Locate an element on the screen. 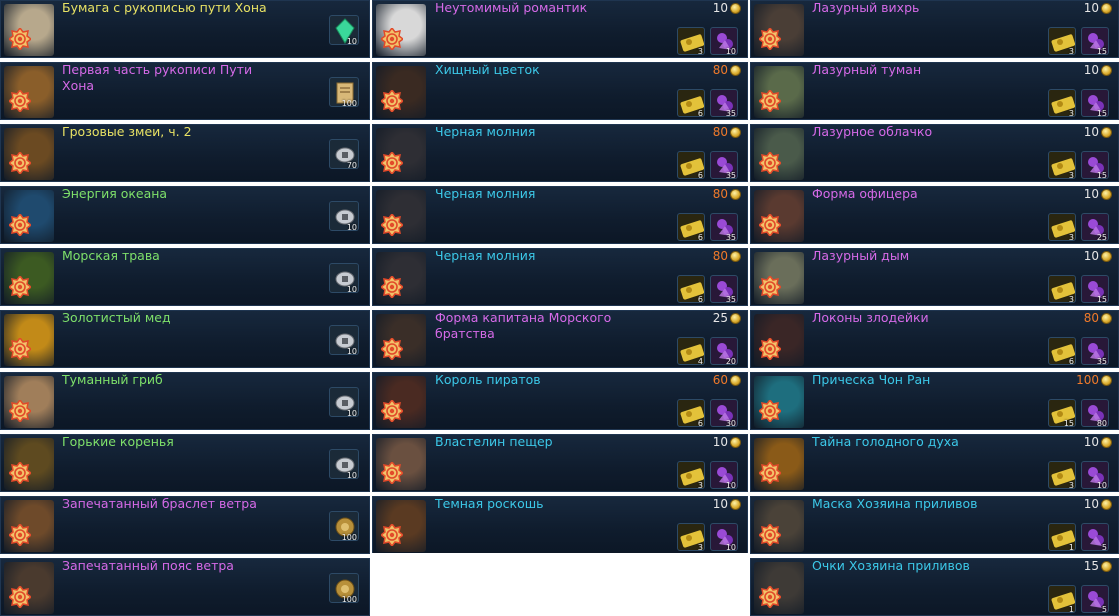 The height and width of the screenshot is (616, 1119). shop-item-card: Очки Хозяина приливов 15 1 5 is located at coordinates (934, 587).